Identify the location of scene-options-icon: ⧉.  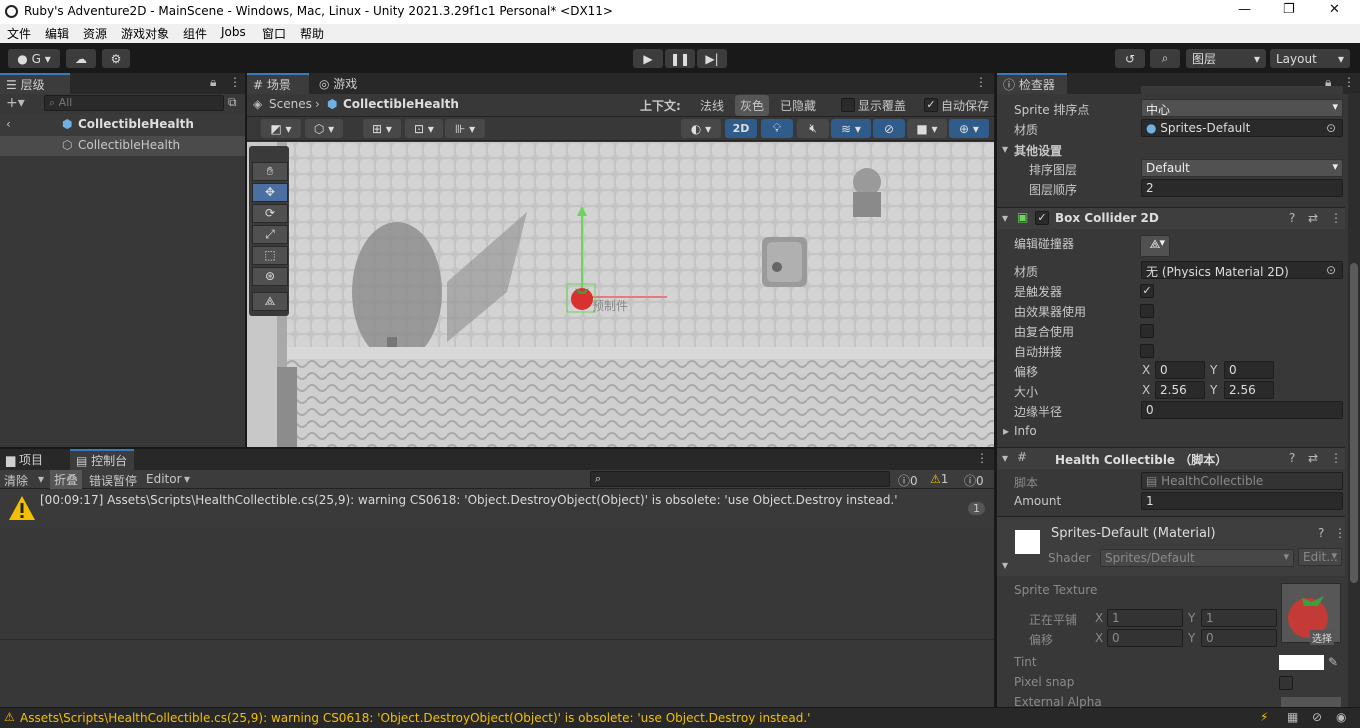
(232, 102).